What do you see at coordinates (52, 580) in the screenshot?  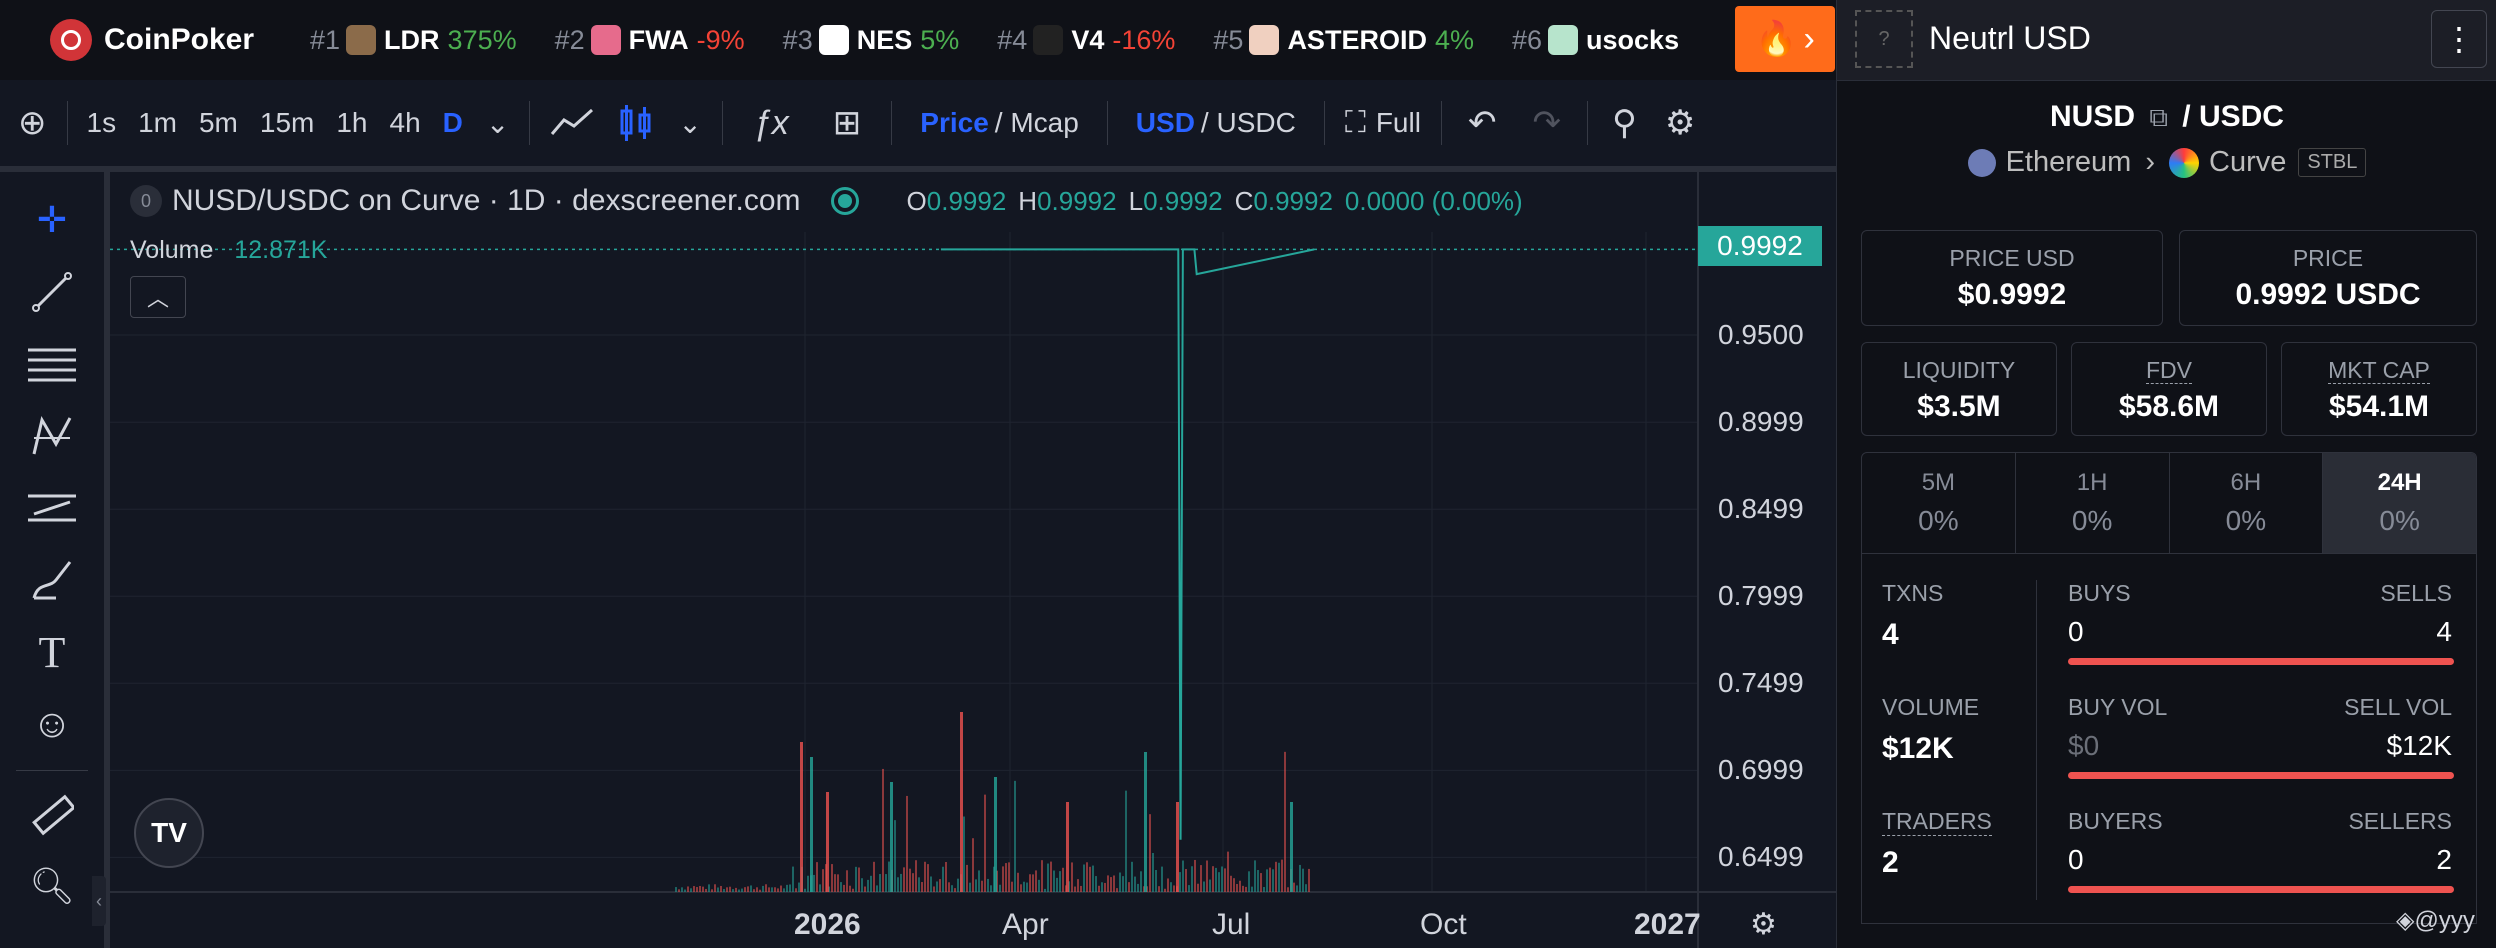 I see `brush-tool` at bounding box center [52, 580].